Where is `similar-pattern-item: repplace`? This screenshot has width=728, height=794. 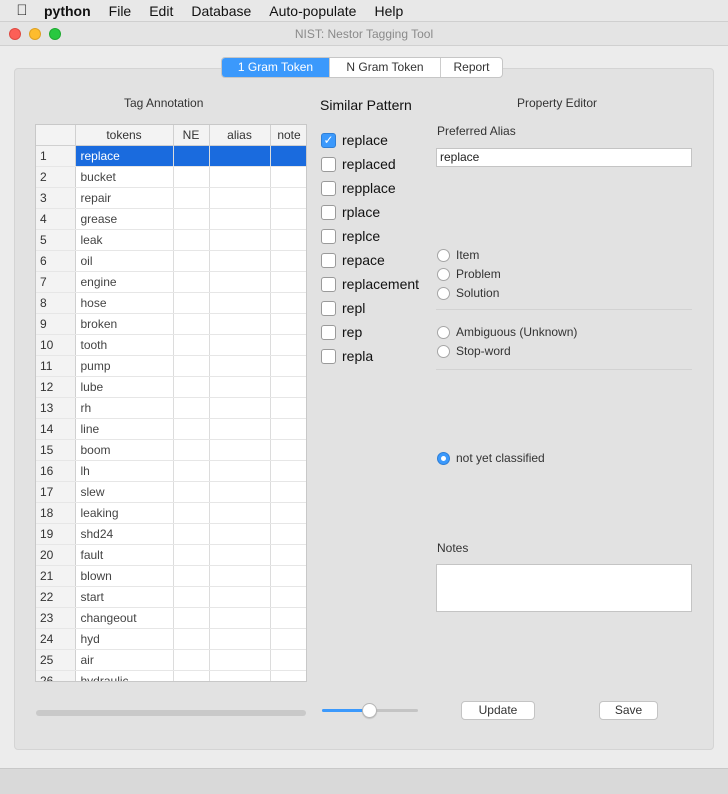
similar-pattern-item: repplace is located at coordinates (370, 188).